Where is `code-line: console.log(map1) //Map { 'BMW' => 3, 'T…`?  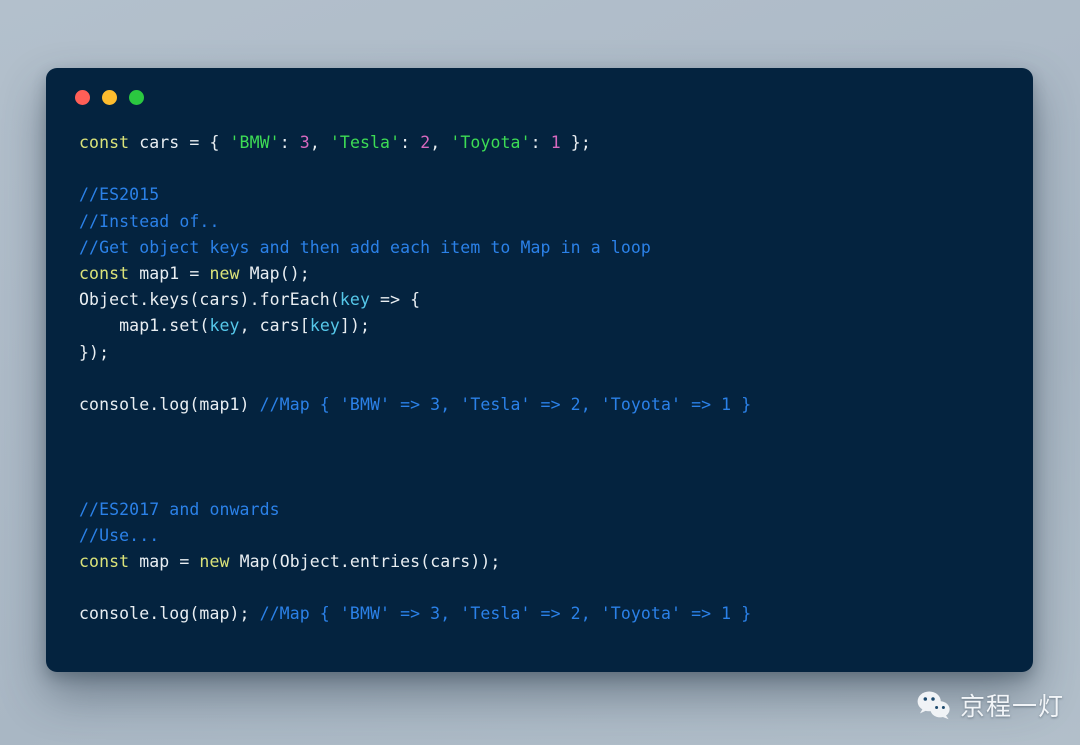
code-line: console.log(map1) //Map { 'BMW' => 3, 'T… is located at coordinates (556, 405).